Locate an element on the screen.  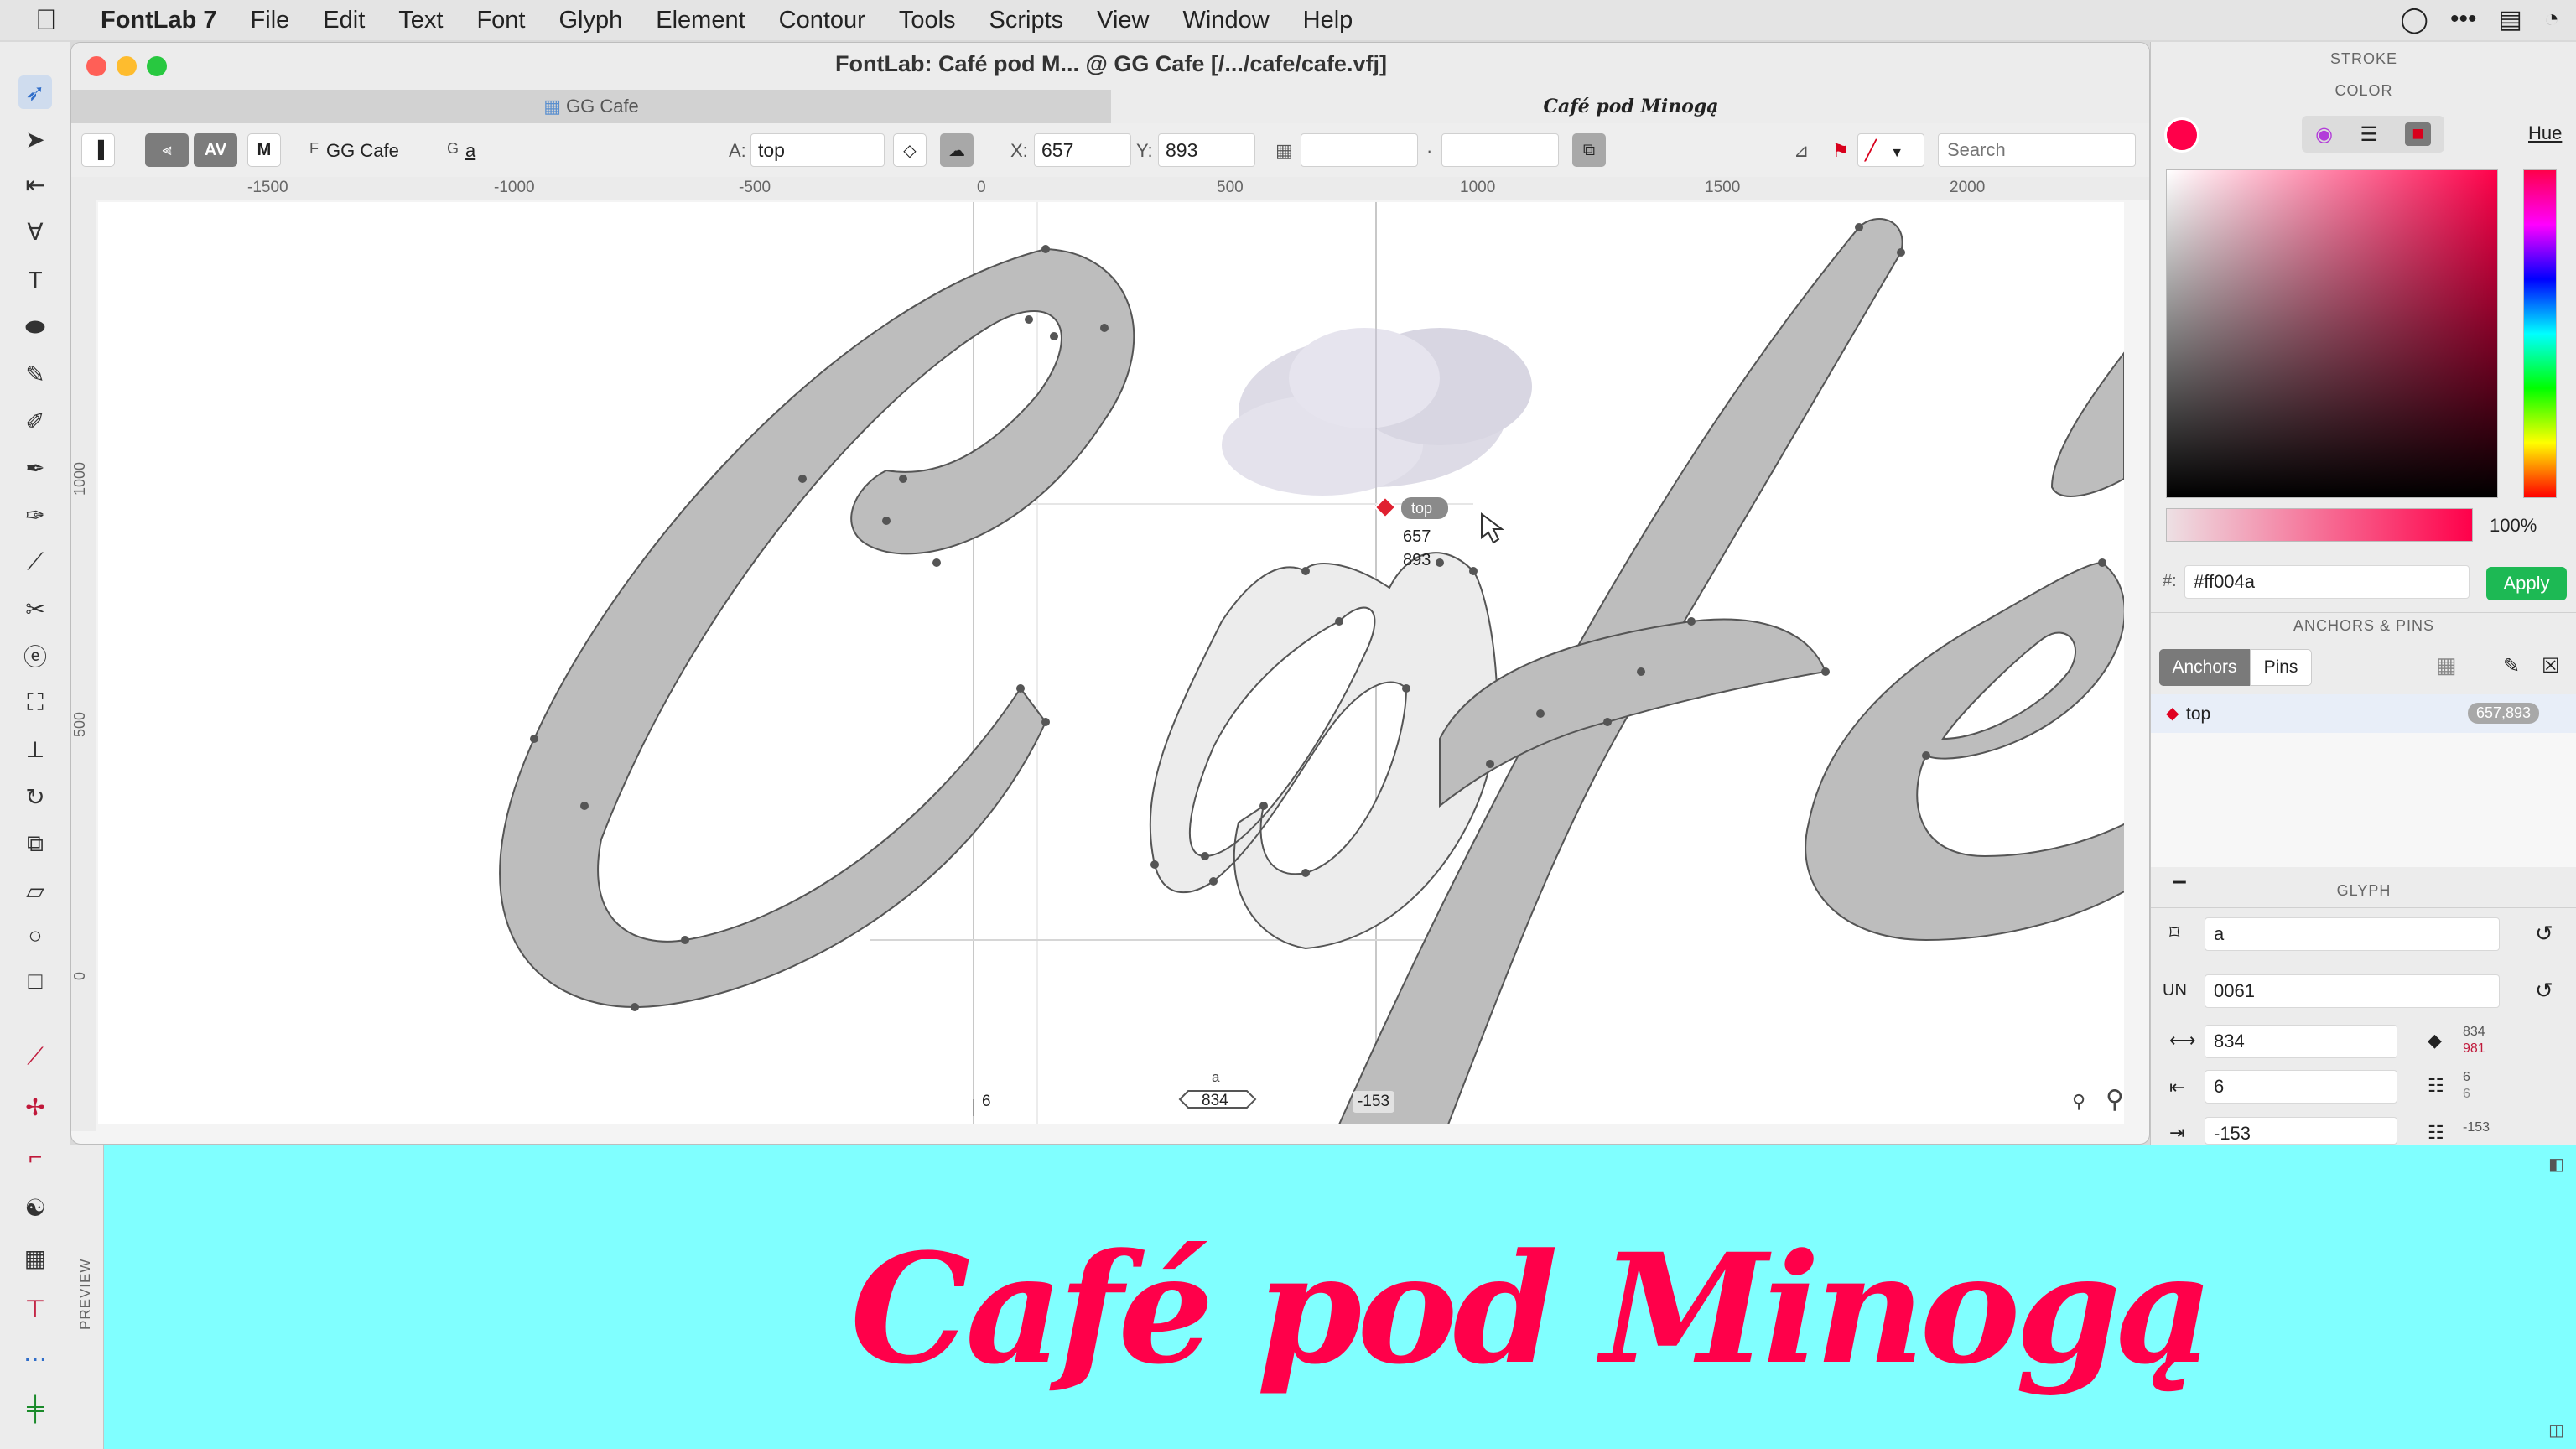
menu-tools: Tools is located at coordinates (927, 20).